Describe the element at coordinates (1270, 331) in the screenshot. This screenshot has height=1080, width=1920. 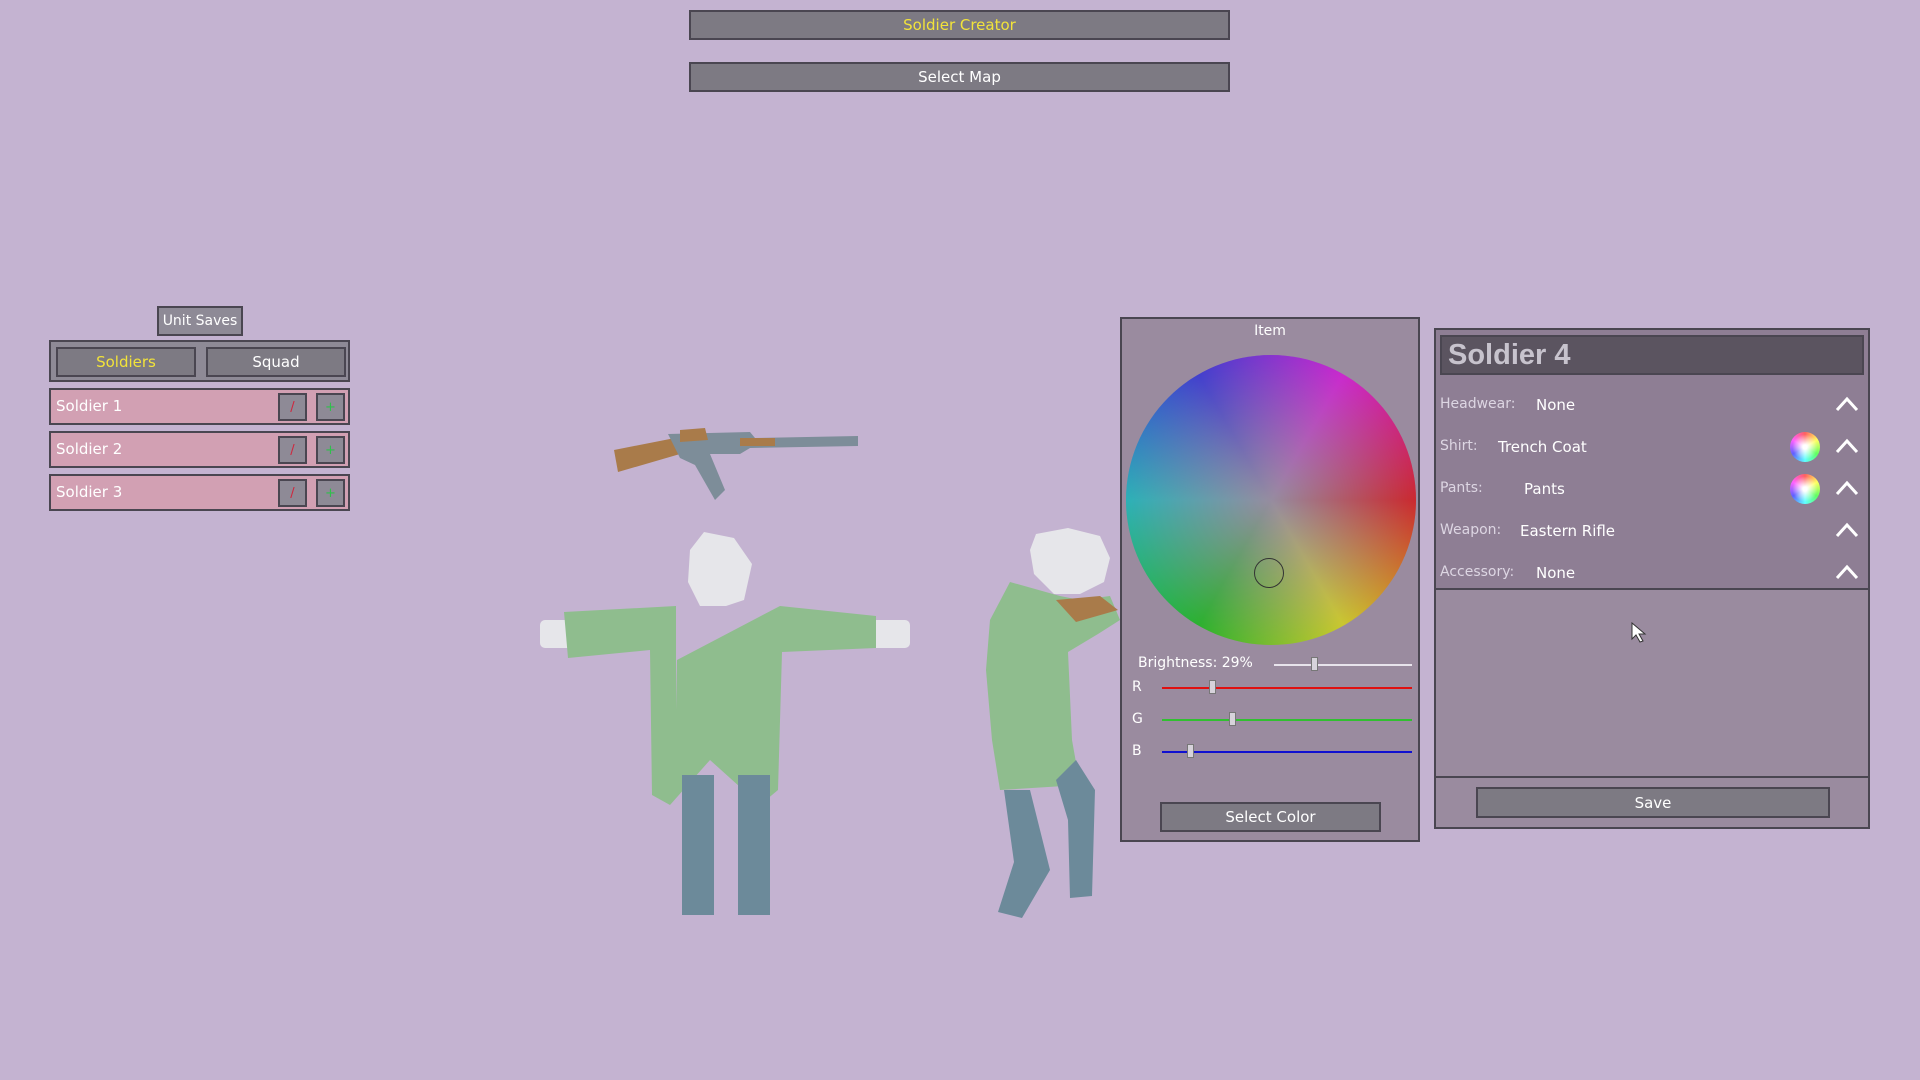
I see `color-picker-title: Item` at that location.